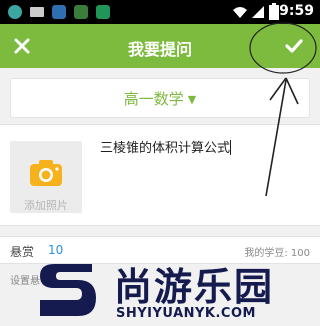  What do you see at coordinates (192, 99) in the screenshot?
I see `dropdown-caret-icon: ▼` at bounding box center [192, 99].